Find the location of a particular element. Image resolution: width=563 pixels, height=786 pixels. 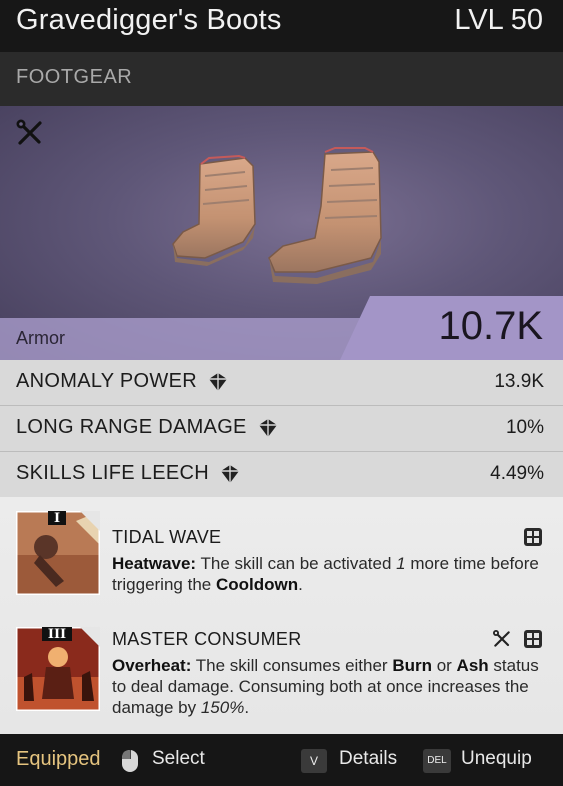

stat-row: SKILLS LIFE LEECH 4.49% is located at coordinates (281, 475).